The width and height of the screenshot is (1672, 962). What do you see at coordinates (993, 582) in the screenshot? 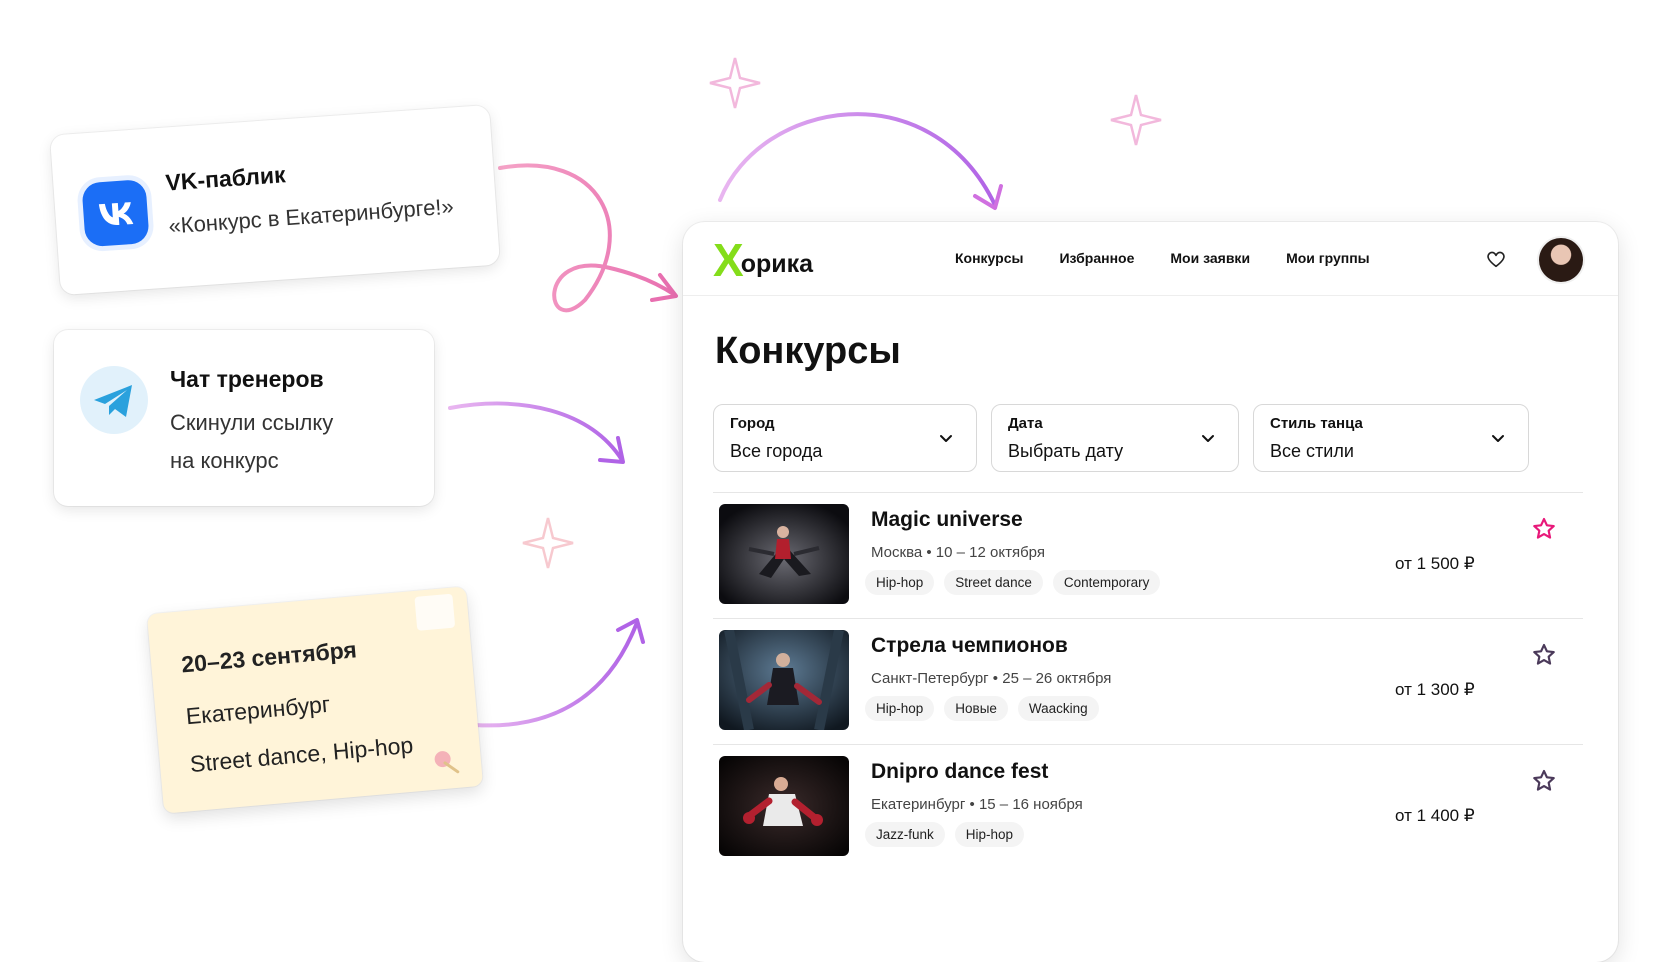
I see `tag: Street dance` at bounding box center [993, 582].